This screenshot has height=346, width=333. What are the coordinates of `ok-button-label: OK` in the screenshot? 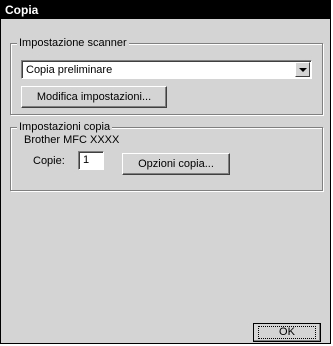 It's located at (287, 332).